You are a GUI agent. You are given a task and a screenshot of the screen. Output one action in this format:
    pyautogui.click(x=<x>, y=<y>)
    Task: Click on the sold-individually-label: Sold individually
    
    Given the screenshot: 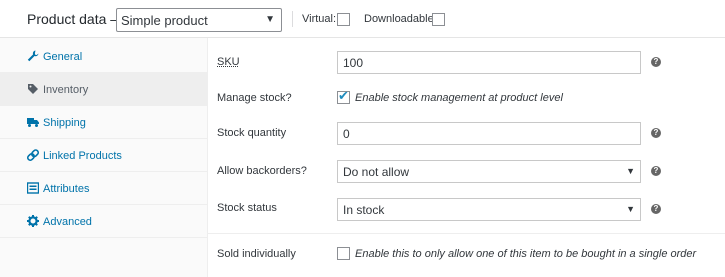 What is the action you would take?
    pyautogui.click(x=256, y=254)
    